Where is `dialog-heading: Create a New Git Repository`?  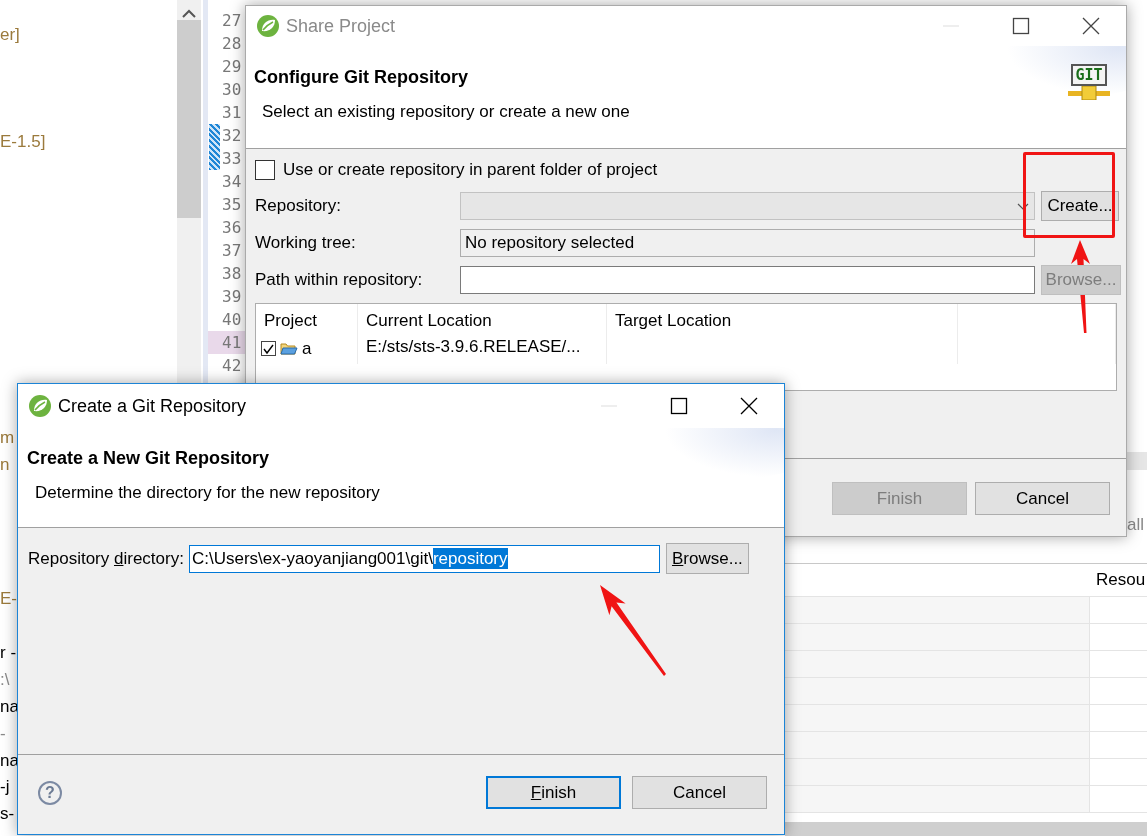 dialog-heading: Create a New Git Repository is located at coordinates (149, 458).